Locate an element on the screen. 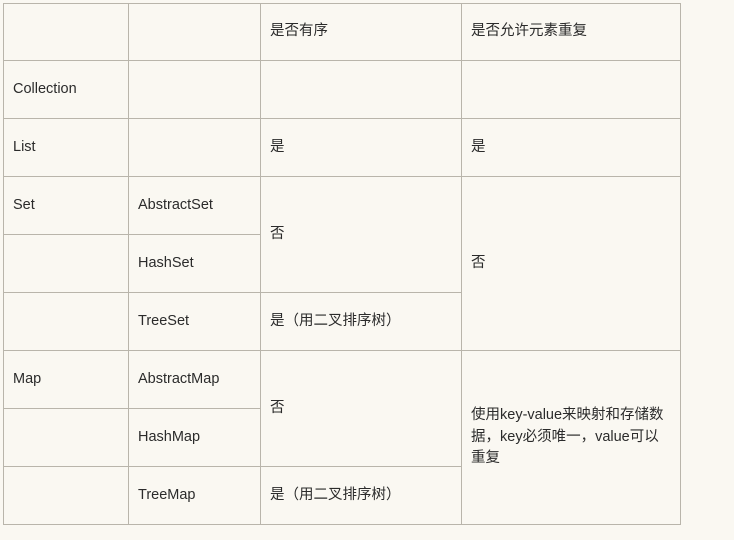  cell-interface-set: Set is located at coordinates (66, 206).